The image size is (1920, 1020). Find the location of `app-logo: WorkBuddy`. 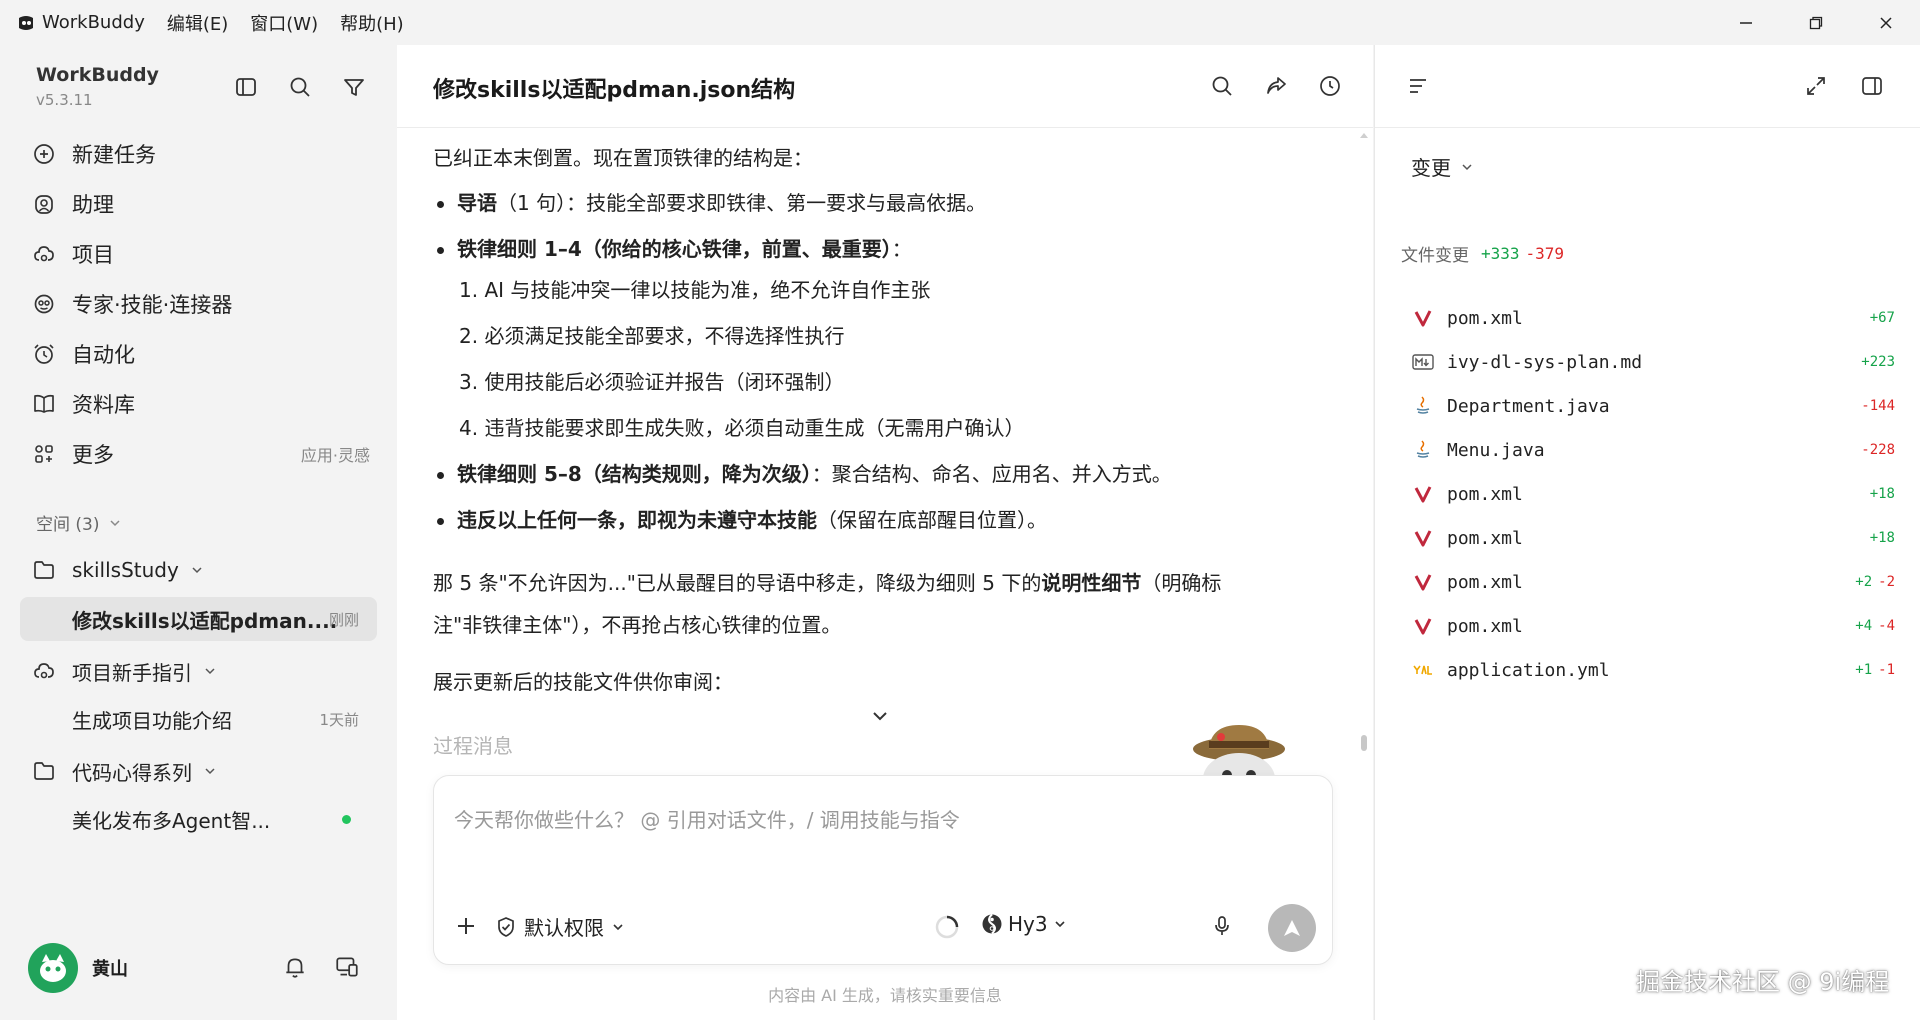

app-logo: WorkBuddy is located at coordinates (80, 22).